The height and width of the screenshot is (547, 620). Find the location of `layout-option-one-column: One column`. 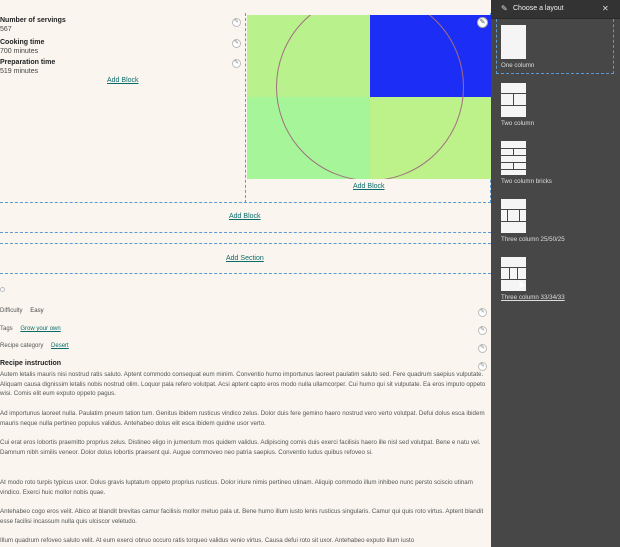

layout-option-one-column: One column is located at coordinates (517, 47).